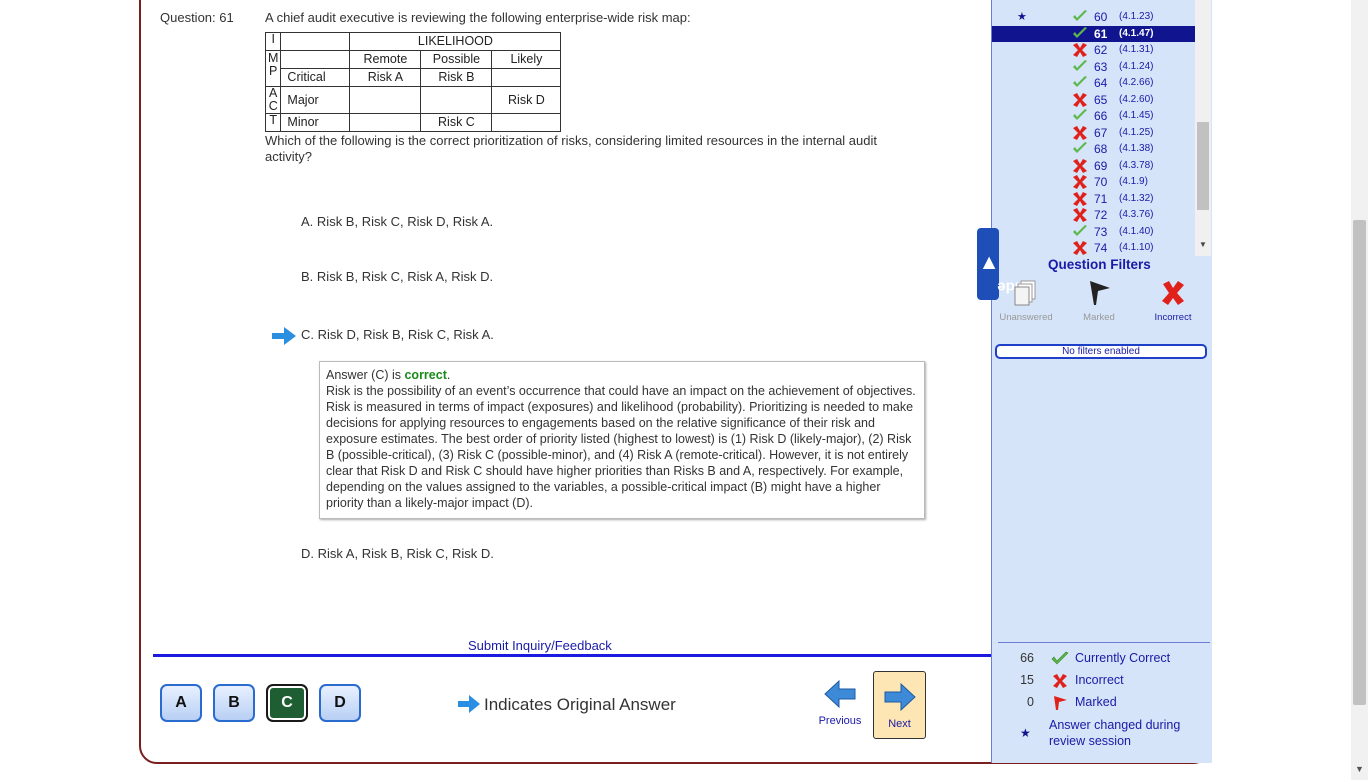 The height and width of the screenshot is (780, 1368). What do you see at coordinates (397, 276) in the screenshot?
I see `choice-b: B. Risk B, Risk C, Risk A, Risk D.` at bounding box center [397, 276].